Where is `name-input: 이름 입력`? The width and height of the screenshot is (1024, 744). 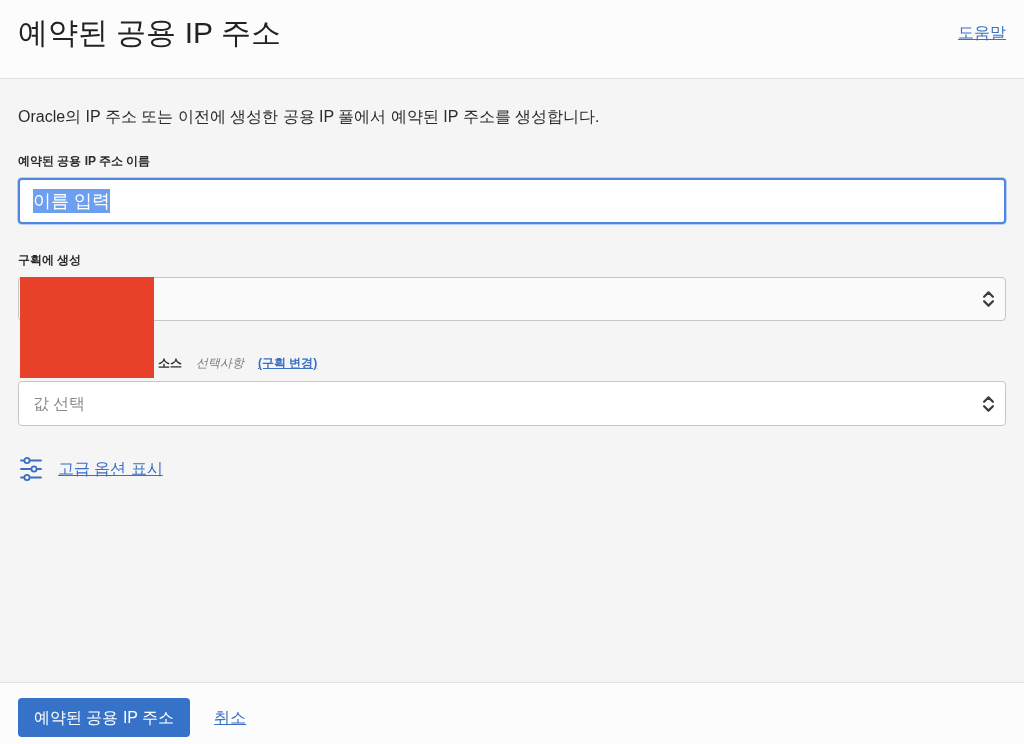
name-input: 이름 입력 is located at coordinates (512, 201).